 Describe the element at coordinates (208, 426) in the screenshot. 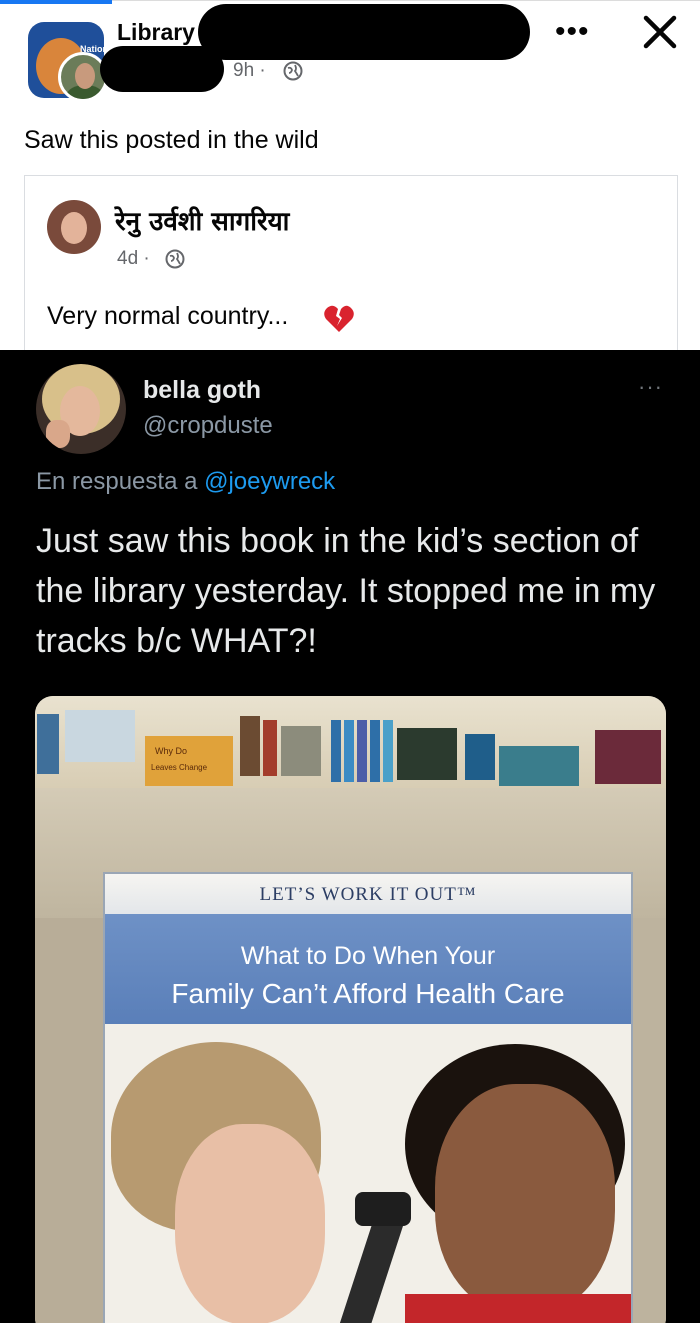

I see `tweet-author-handle: @cropduste` at that location.